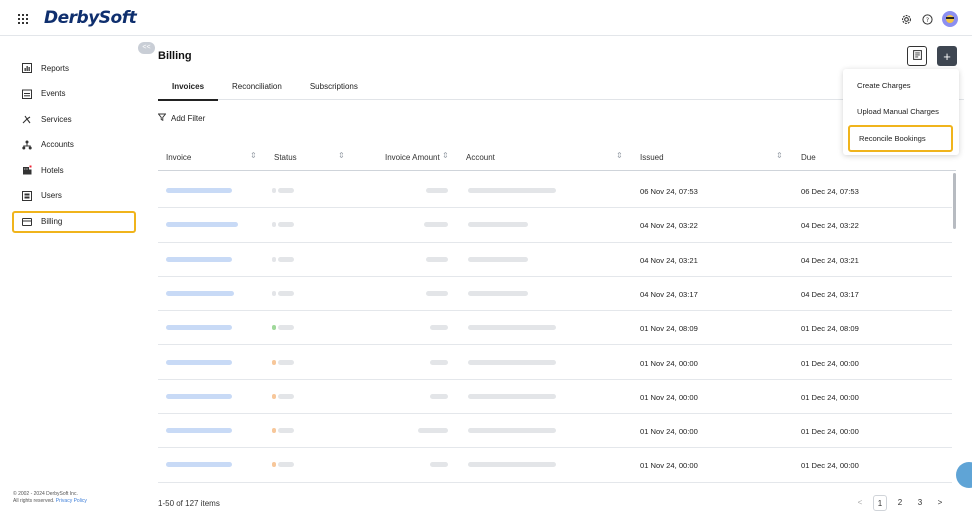 The width and height of the screenshot is (972, 523). I want to click on pagination: < 1 2 3 >, so click(900, 503).